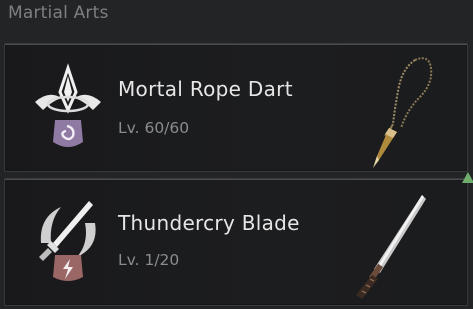 The image size is (473, 309). Describe the element at coordinates (58, 13) in the screenshot. I see `section-title: Martial Arts` at that location.